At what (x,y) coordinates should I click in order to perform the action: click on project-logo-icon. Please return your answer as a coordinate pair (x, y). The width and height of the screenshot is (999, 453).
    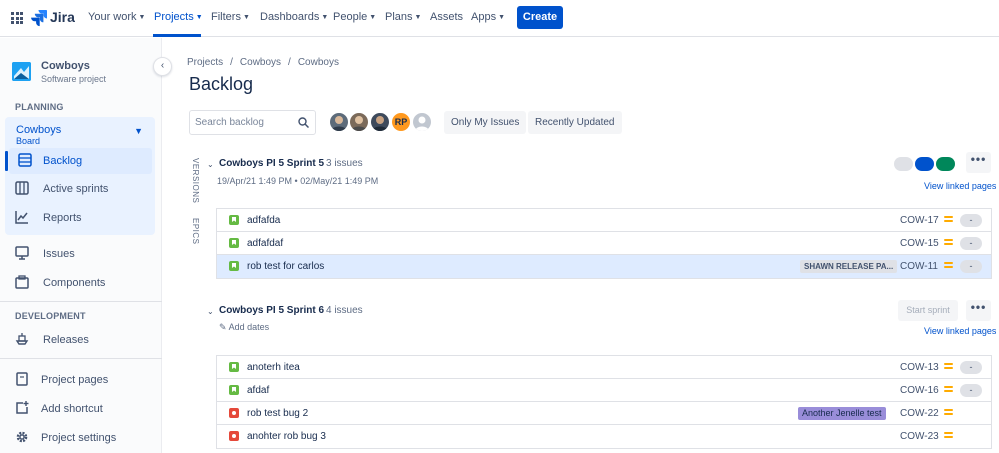
    Looking at the image, I should click on (21, 71).